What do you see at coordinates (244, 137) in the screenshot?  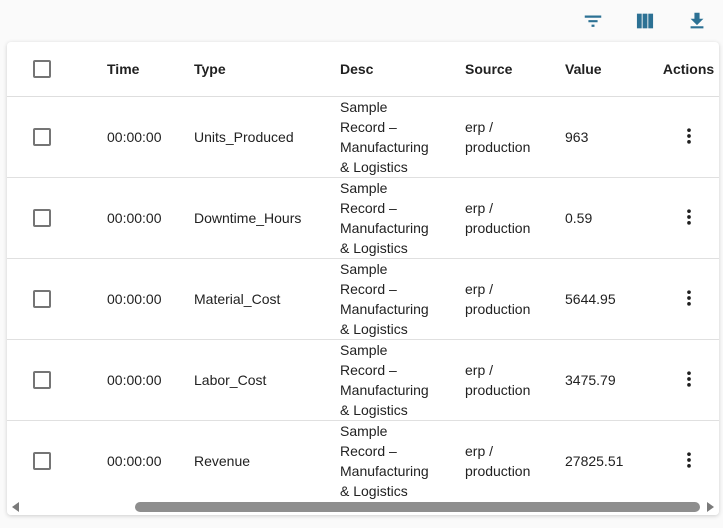 I see `cell-type: Units_Produced` at bounding box center [244, 137].